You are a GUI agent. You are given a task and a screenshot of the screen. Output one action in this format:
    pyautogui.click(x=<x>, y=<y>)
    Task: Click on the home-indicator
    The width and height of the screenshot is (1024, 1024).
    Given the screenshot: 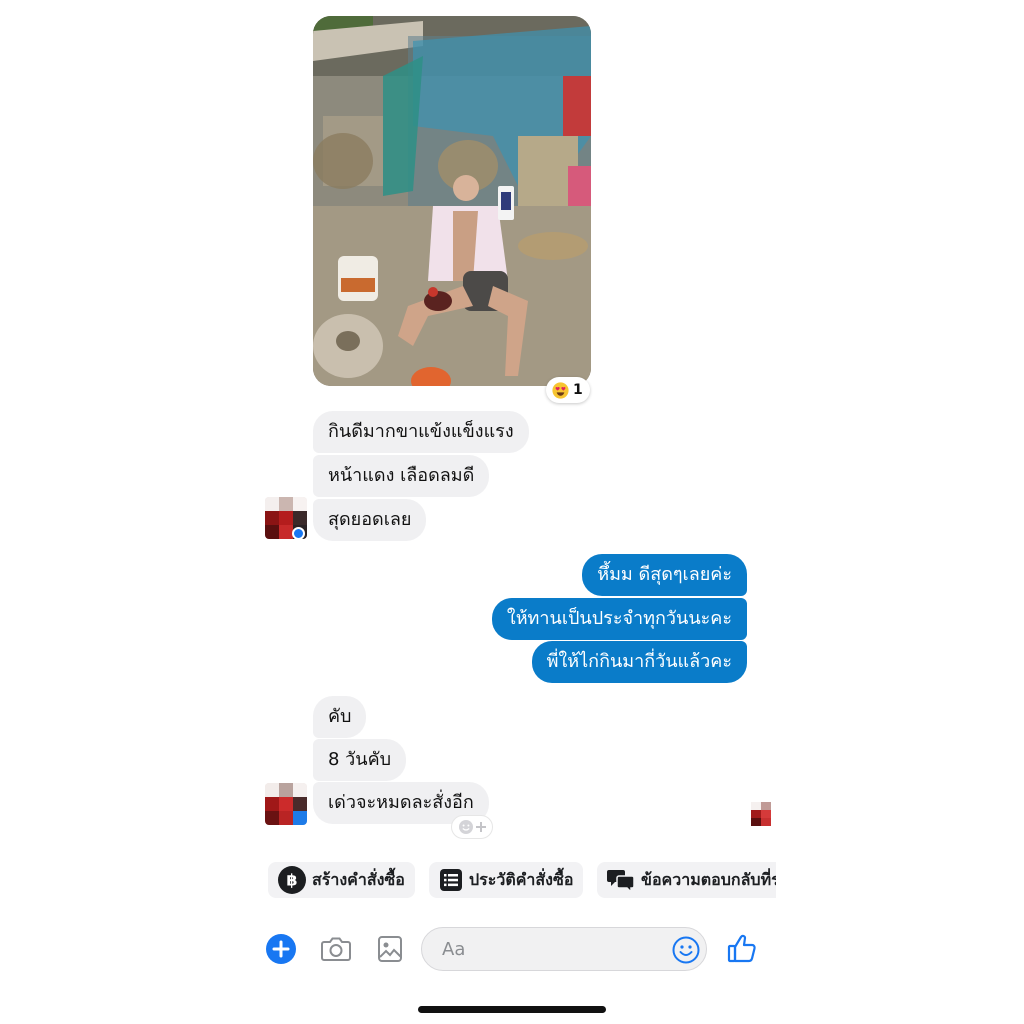 What is the action you would take?
    pyautogui.click(x=512, y=1009)
    